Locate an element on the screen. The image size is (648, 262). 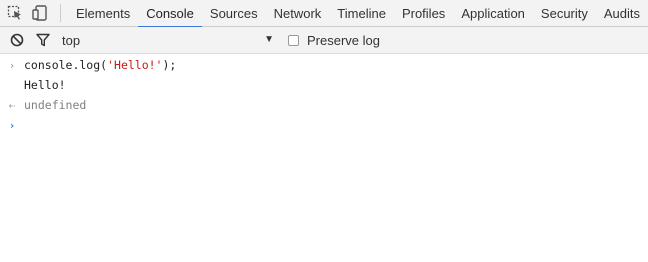
context-value: top is located at coordinates (71, 40).